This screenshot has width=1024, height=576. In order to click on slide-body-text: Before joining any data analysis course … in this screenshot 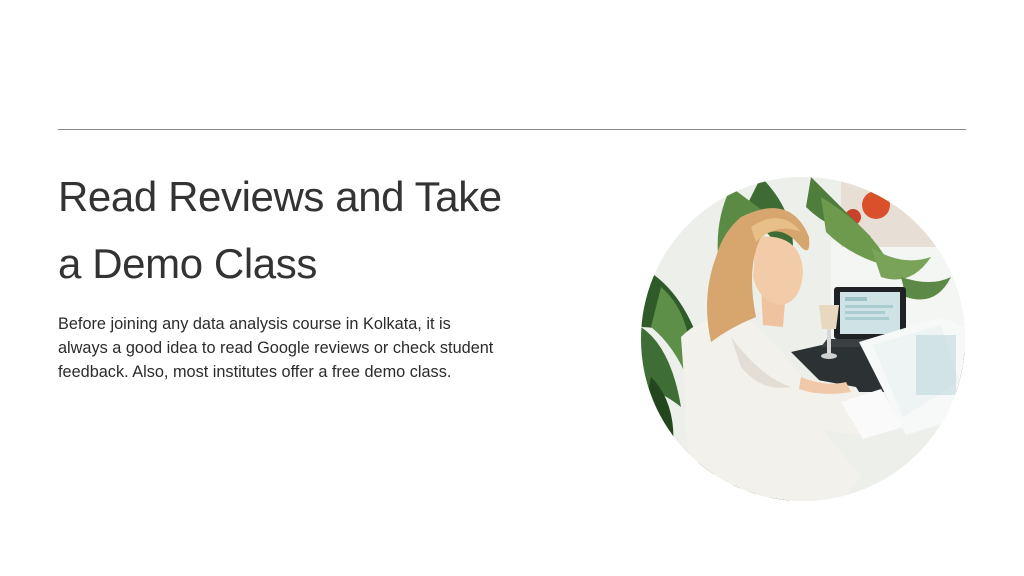, I will do `click(276, 348)`.